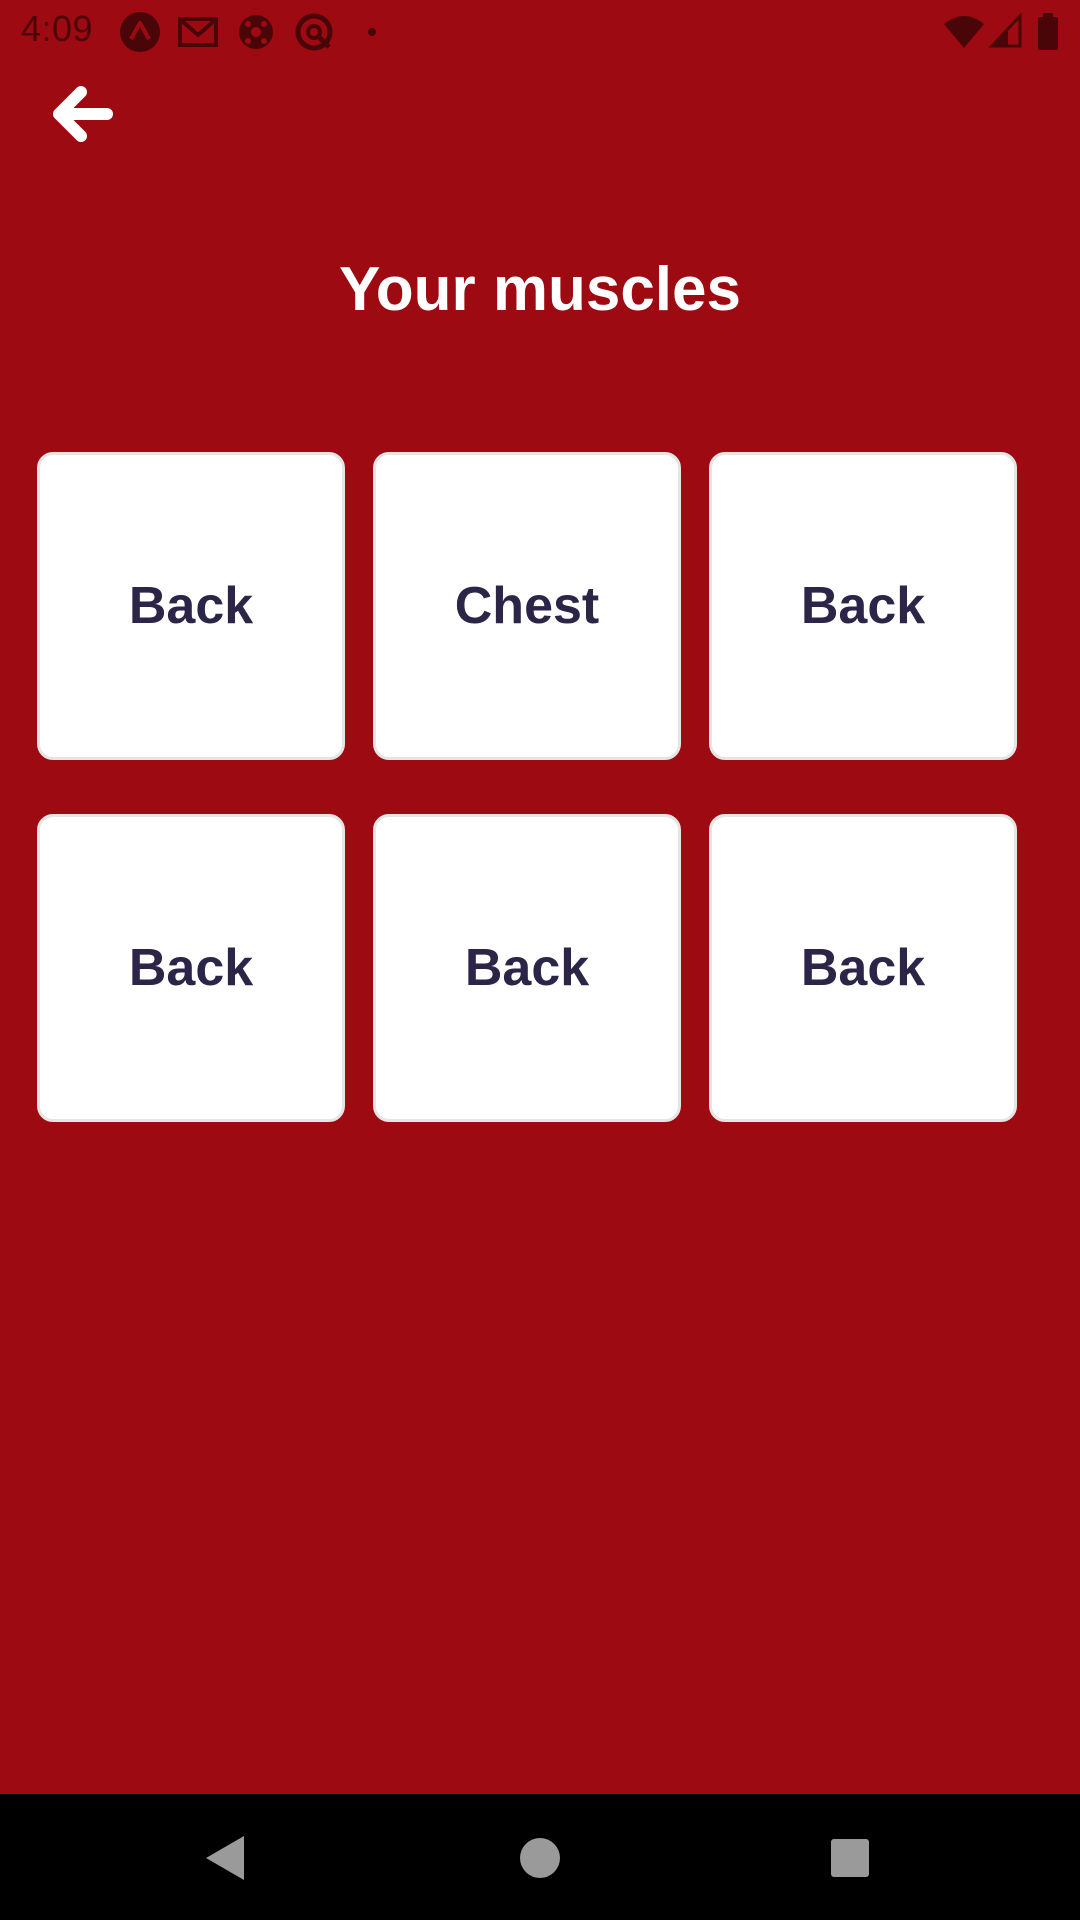 This screenshot has height=1920, width=1080. I want to click on tile-label: Chest, so click(527, 606).